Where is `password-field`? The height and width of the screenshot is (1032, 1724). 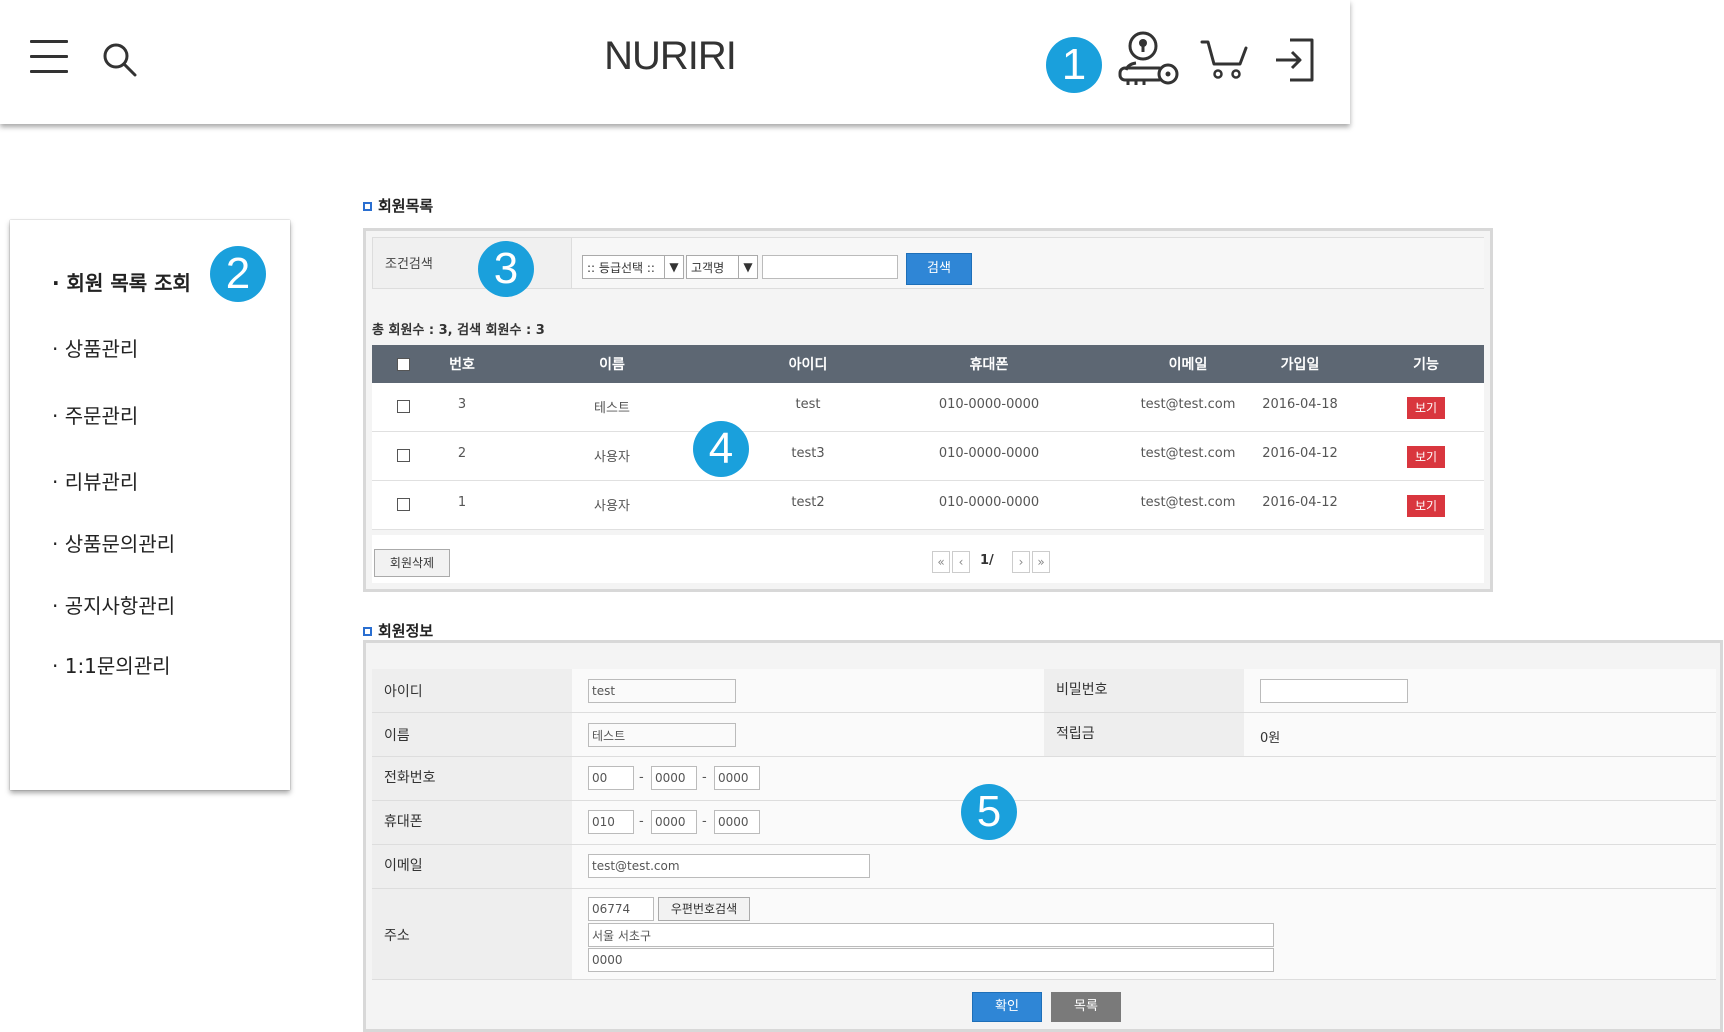 password-field is located at coordinates (1334, 691).